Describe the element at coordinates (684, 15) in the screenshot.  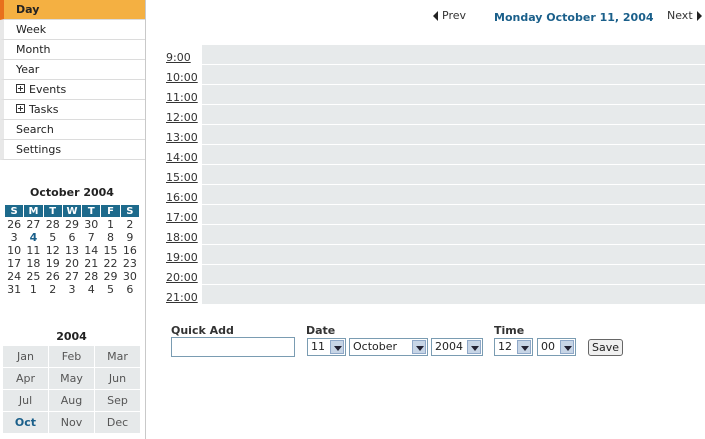
I see `next-day-link: Next` at that location.